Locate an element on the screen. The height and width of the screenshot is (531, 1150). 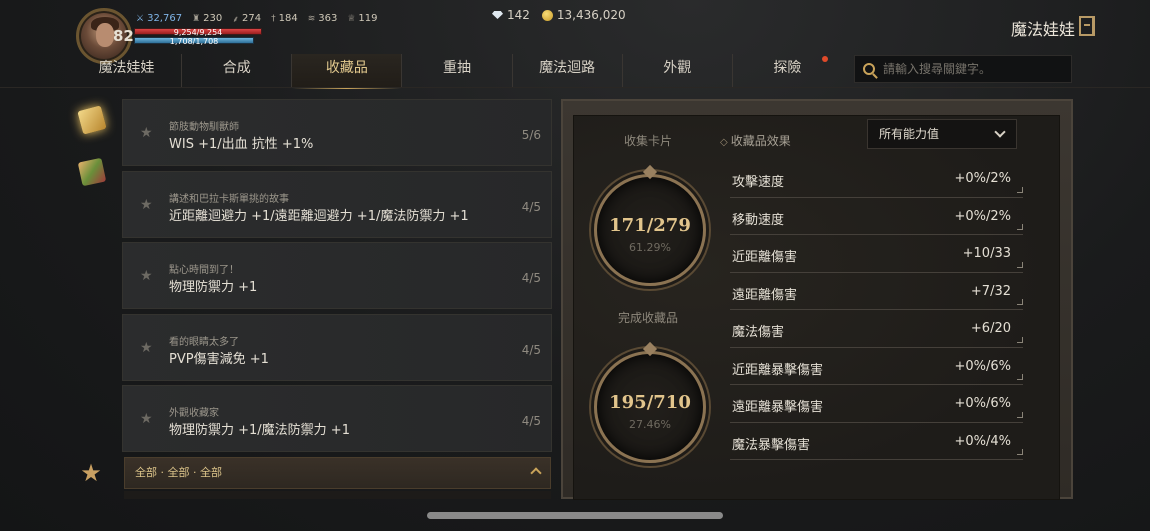
chevron-up-icon is located at coordinates (536, 473).